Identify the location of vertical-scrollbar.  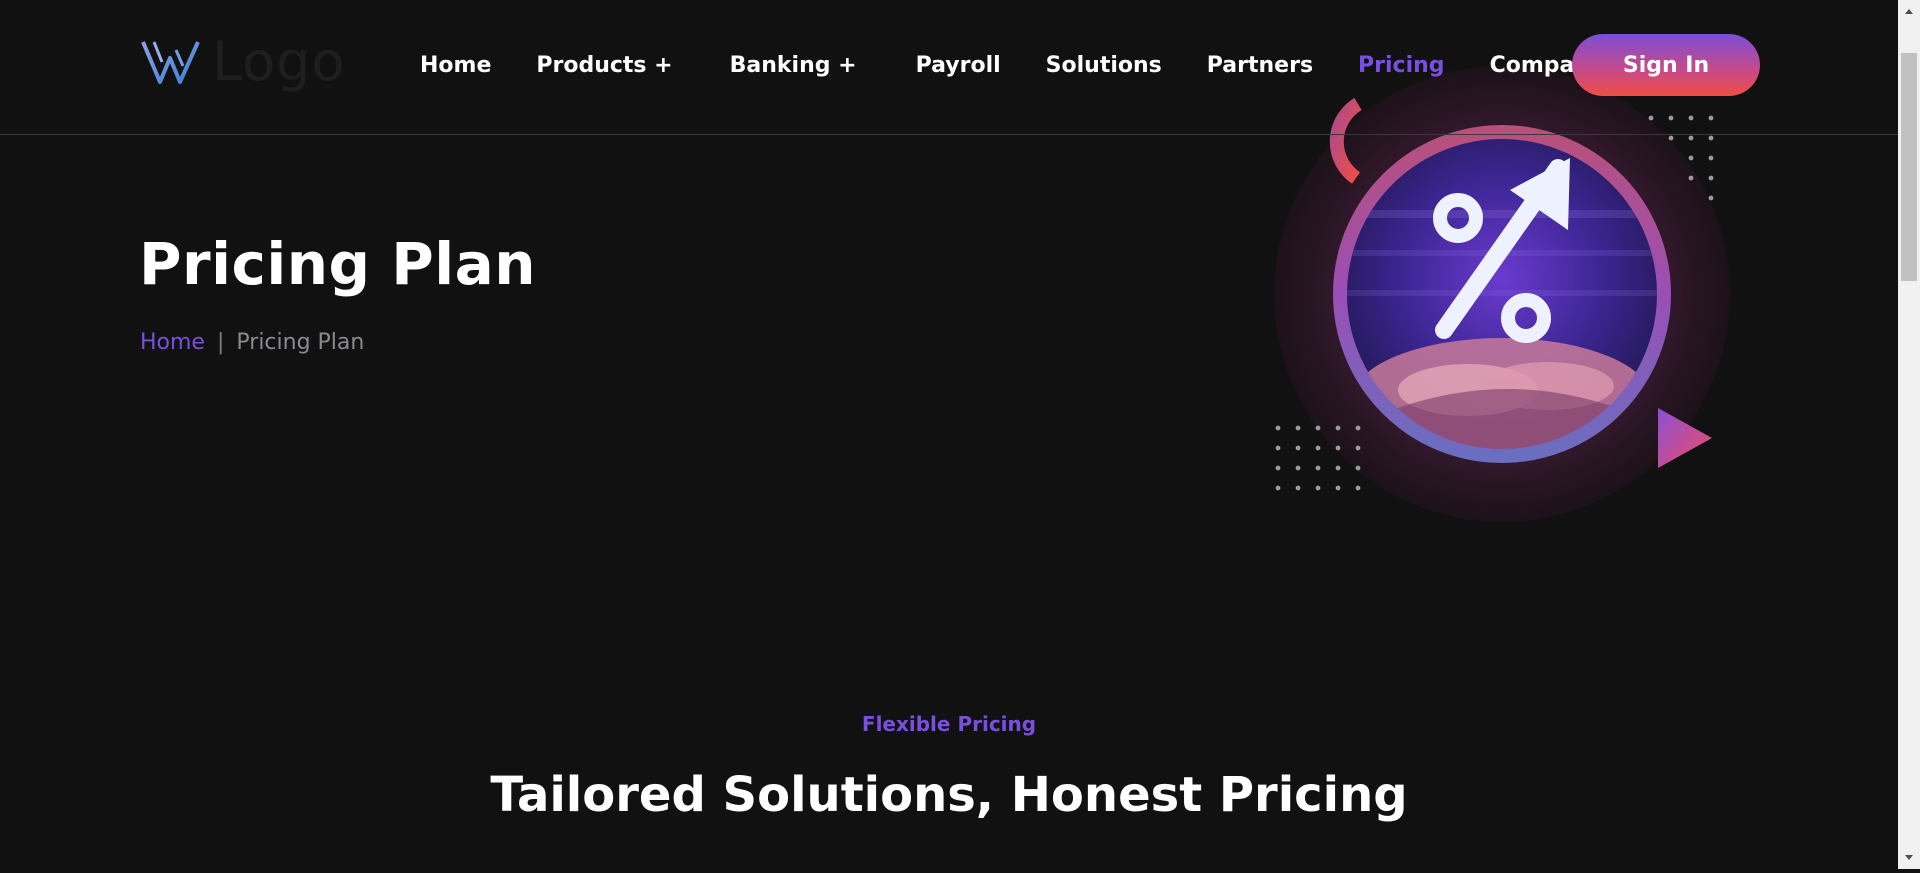
(1909, 434).